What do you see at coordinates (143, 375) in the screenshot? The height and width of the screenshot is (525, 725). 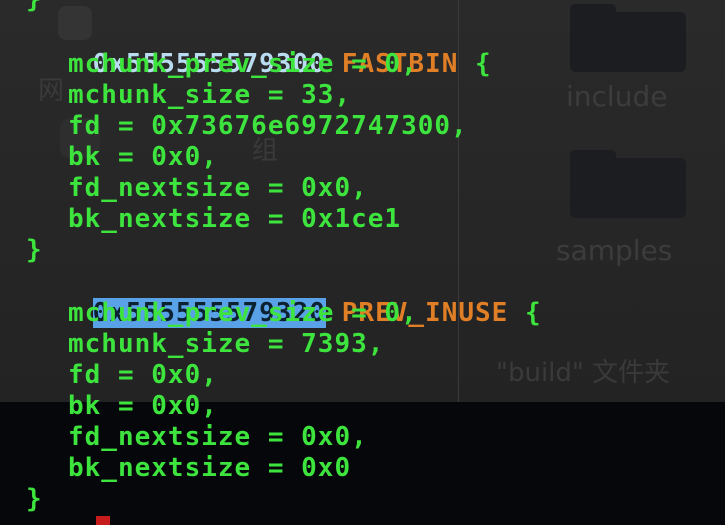 I see `chunk-field: fd = 0x0,` at bounding box center [143, 375].